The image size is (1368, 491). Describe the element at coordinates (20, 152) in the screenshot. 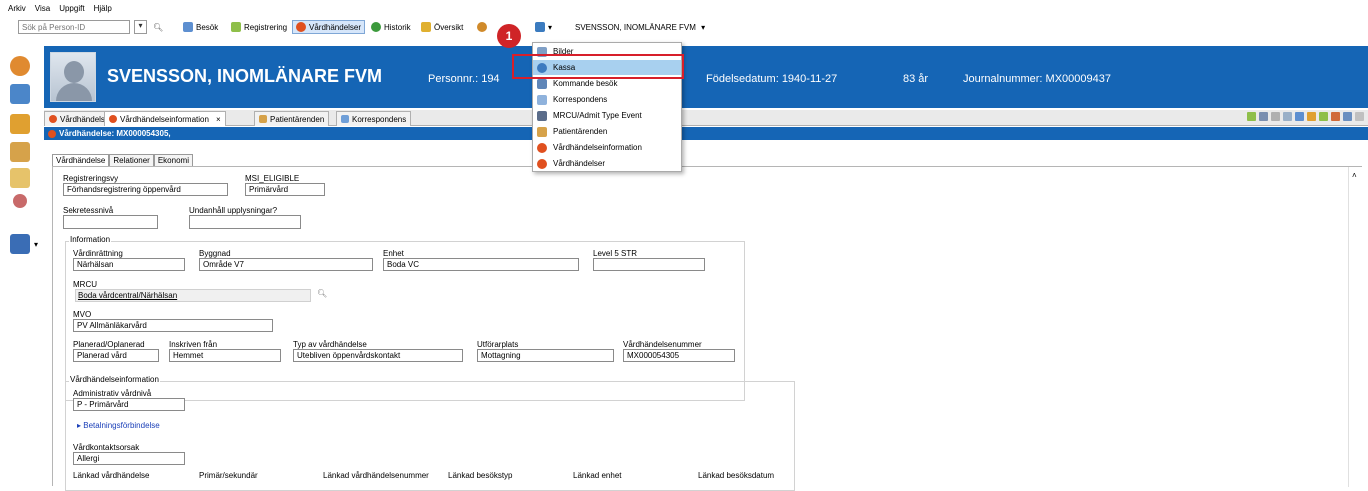

I see `document-icon` at that location.